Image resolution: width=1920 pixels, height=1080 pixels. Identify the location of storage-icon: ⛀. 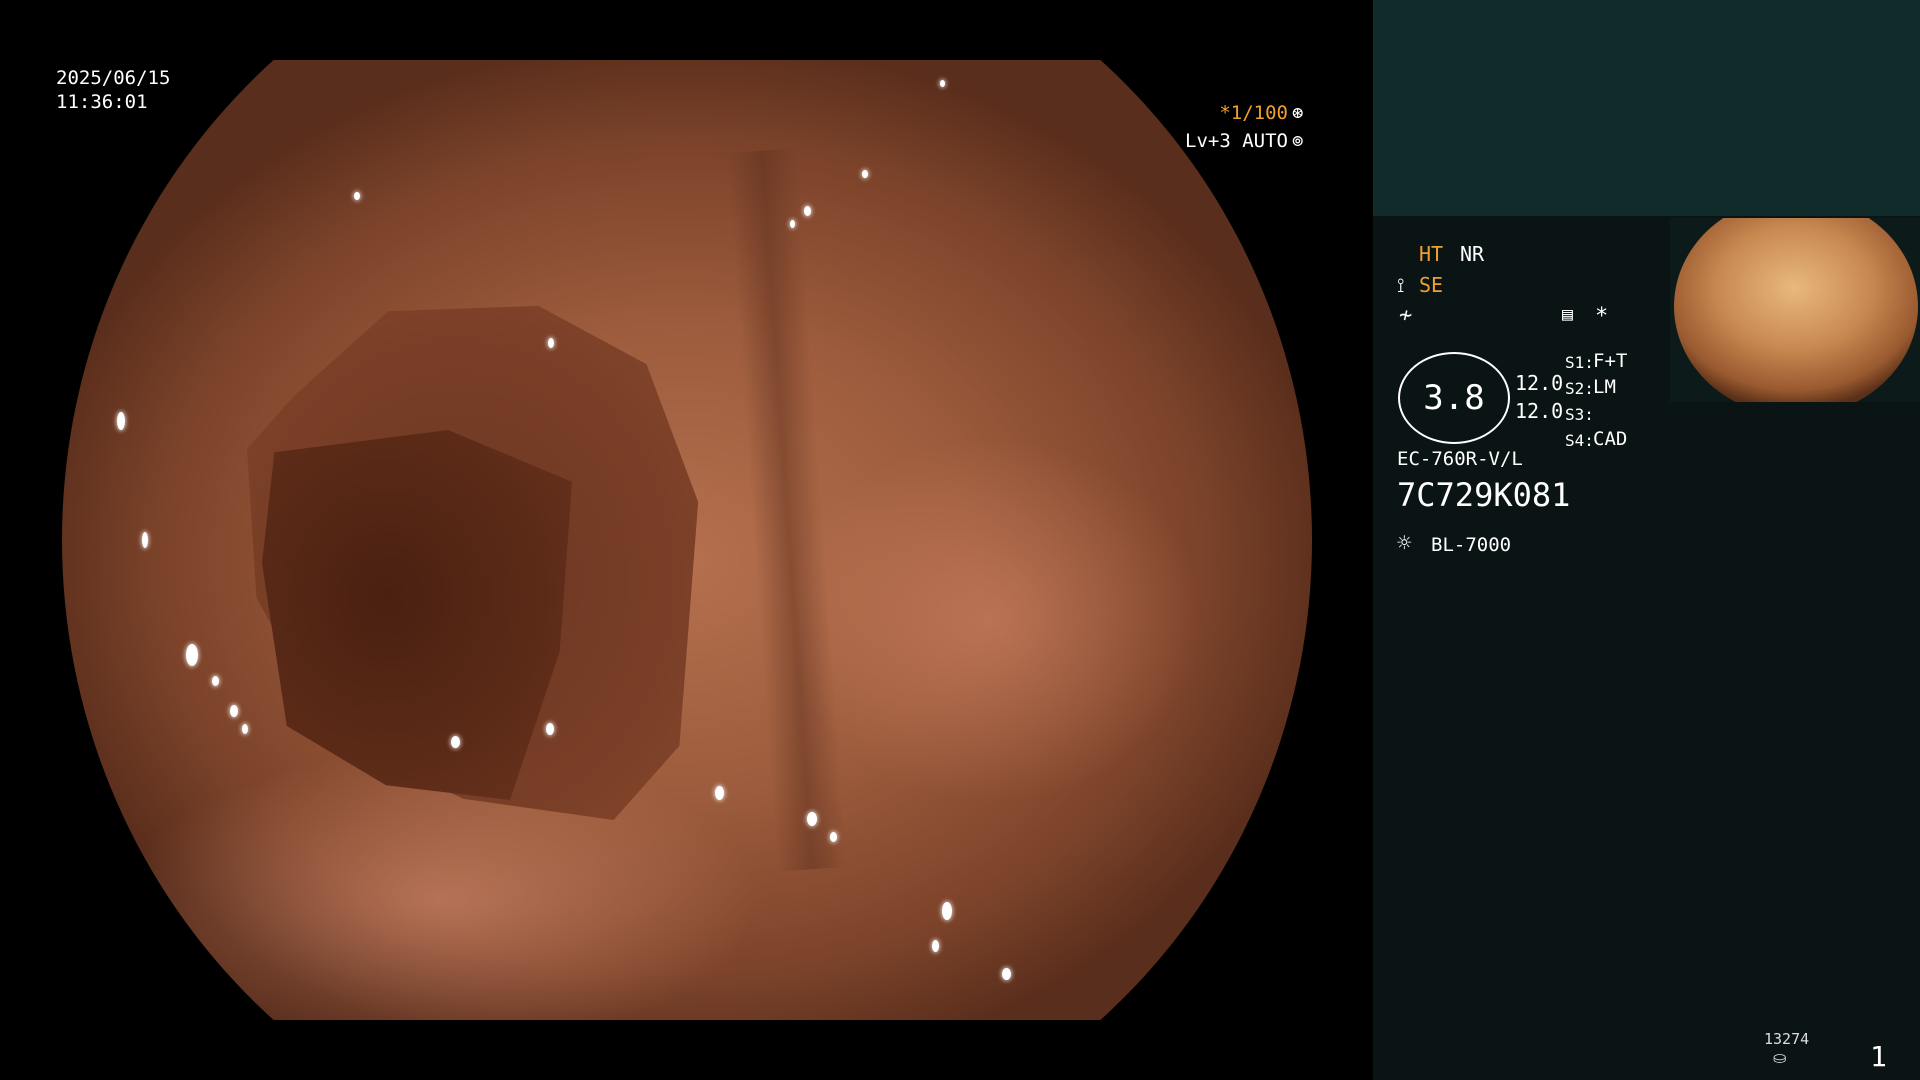
(1780, 1057).